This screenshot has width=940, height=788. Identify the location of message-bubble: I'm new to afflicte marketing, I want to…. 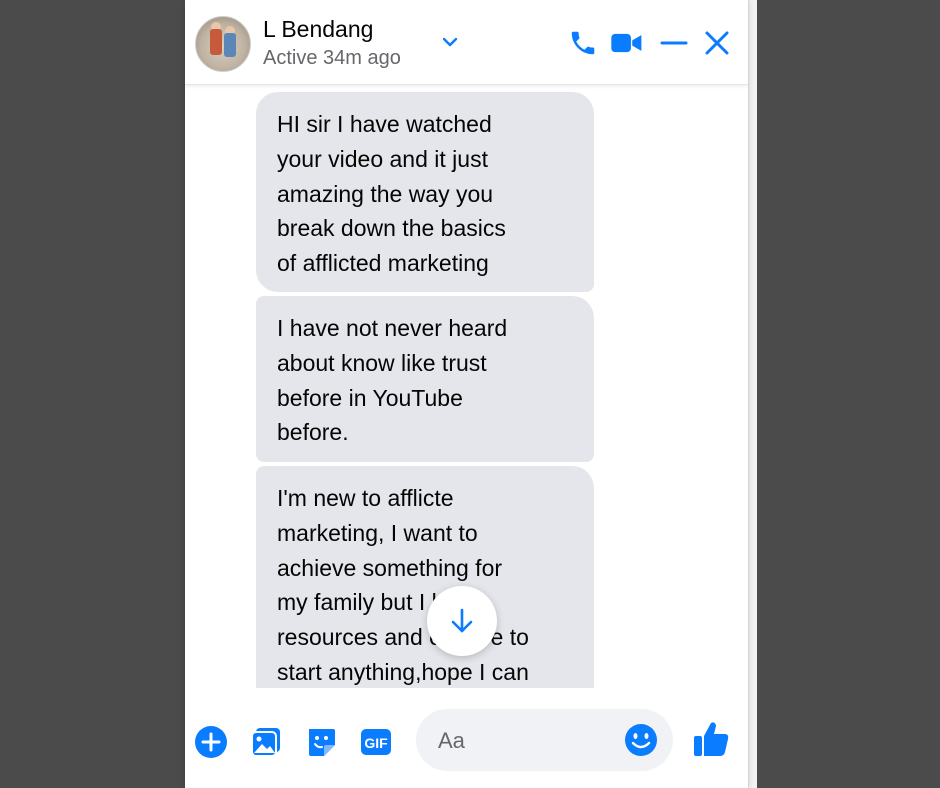
(425, 577).